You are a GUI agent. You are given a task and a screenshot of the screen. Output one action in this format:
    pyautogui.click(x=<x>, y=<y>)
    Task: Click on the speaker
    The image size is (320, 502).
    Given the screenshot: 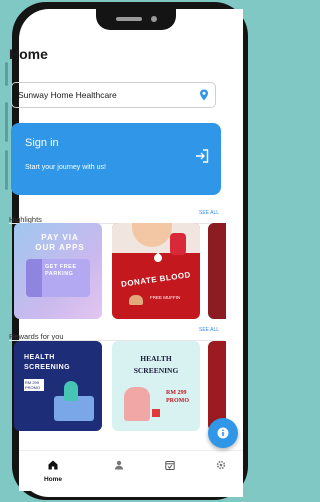 What is the action you would take?
    pyautogui.click(x=129, y=19)
    